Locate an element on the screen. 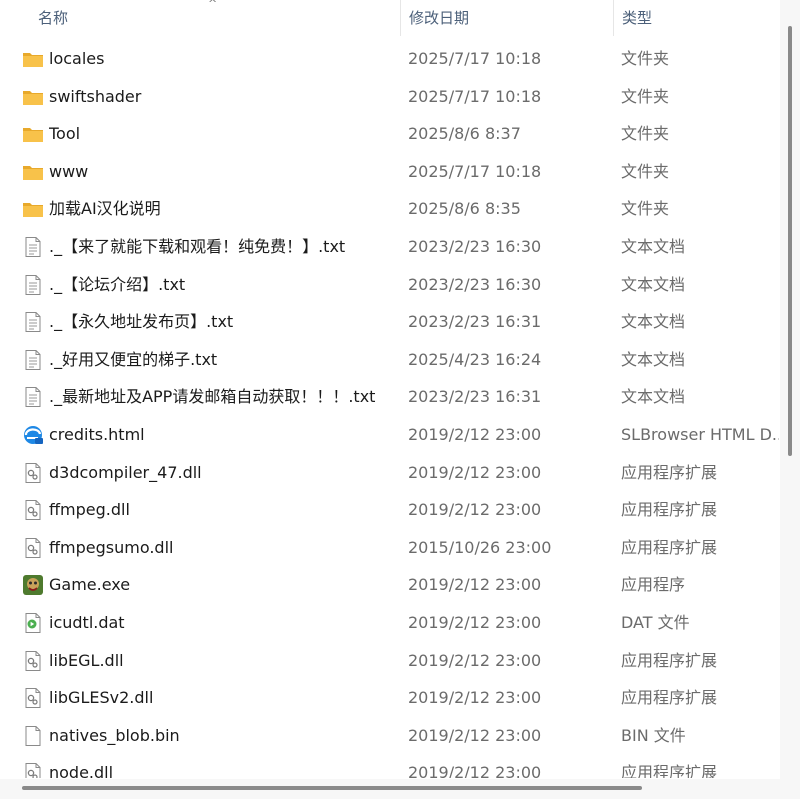 The width and height of the screenshot is (800, 799). file-name: swiftshader is located at coordinates (95, 96).